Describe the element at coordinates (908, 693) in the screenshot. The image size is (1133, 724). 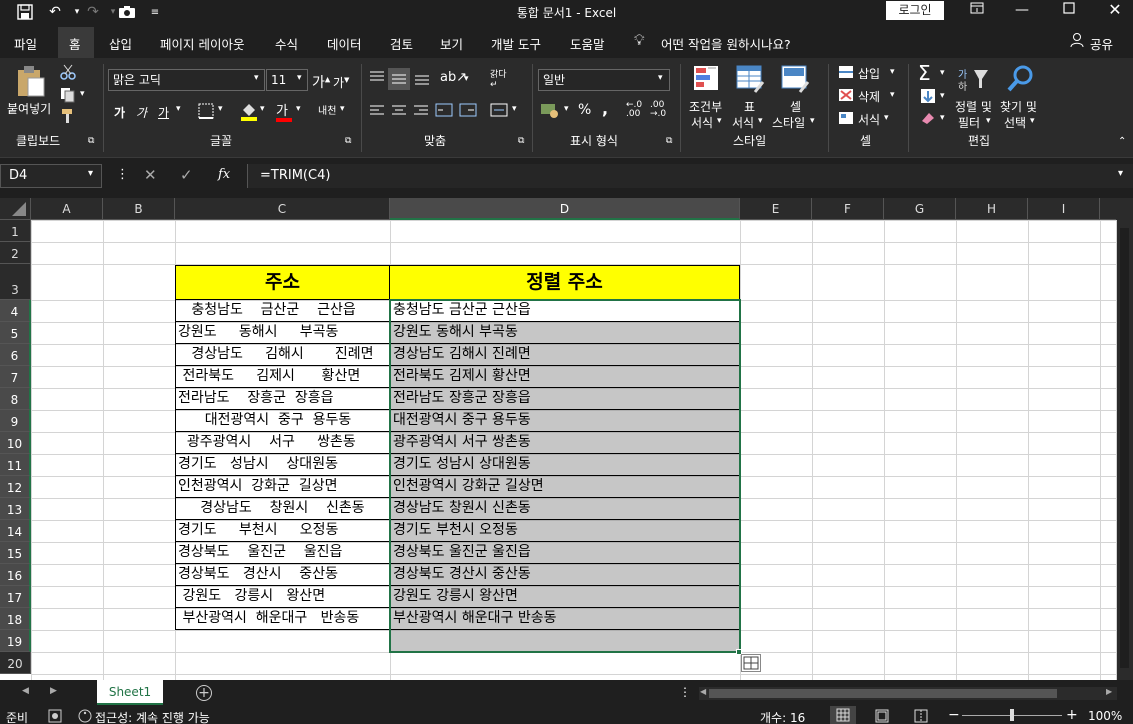
I see `horizontal-scrollbar` at that location.